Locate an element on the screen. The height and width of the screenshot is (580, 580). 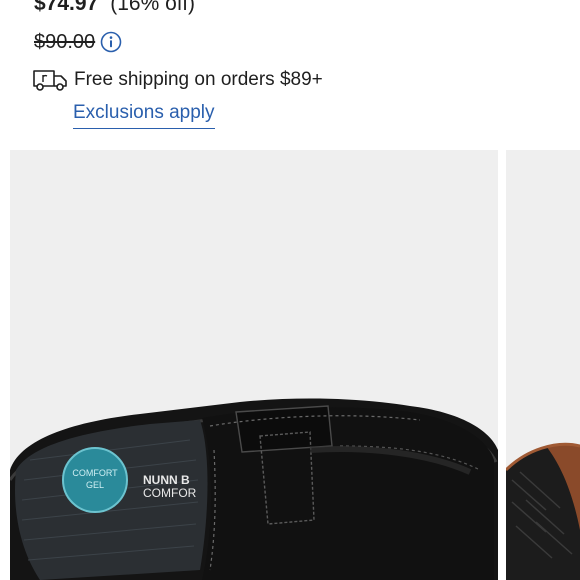
insole-brand-line-2: COMFOR is located at coordinates (170, 493).